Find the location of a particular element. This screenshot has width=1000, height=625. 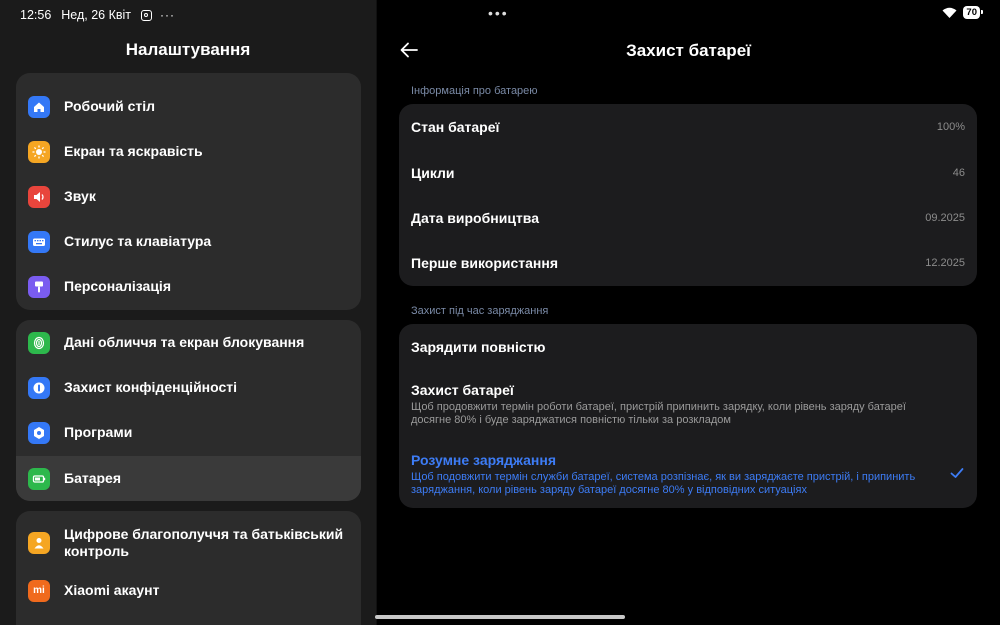

row-first-use: Перше використання 12.2025 is located at coordinates (688, 262).